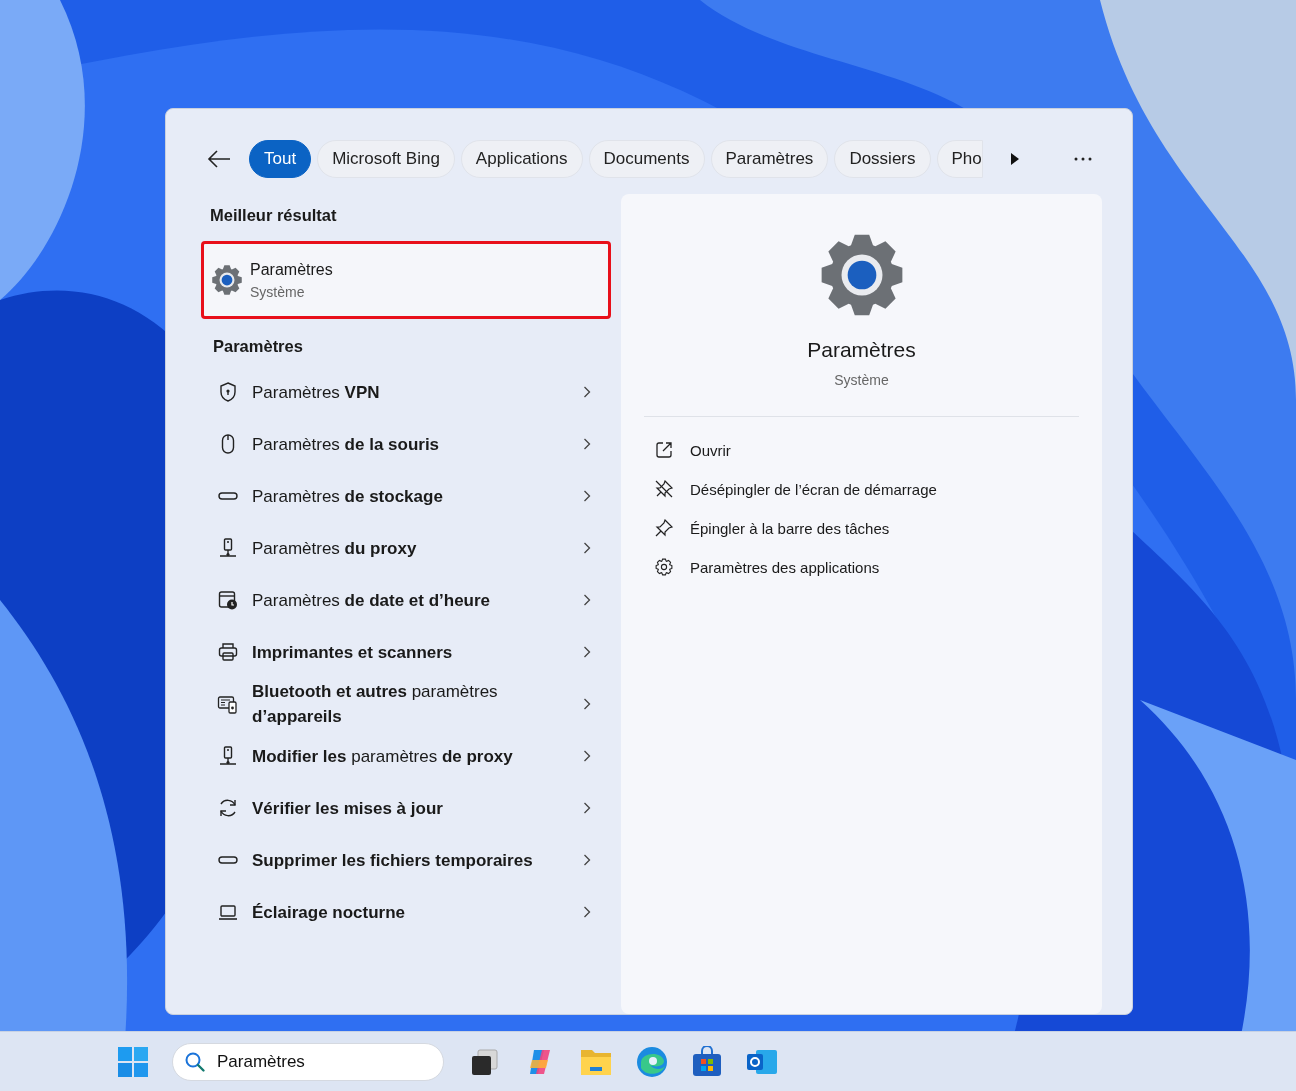 Image resolution: width=1296 pixels, height=1091 pixels. What do you see at coordinates (228, 704) in the screenshot?
I see `keyboard-device-icon` at bounding box center [228, 704].